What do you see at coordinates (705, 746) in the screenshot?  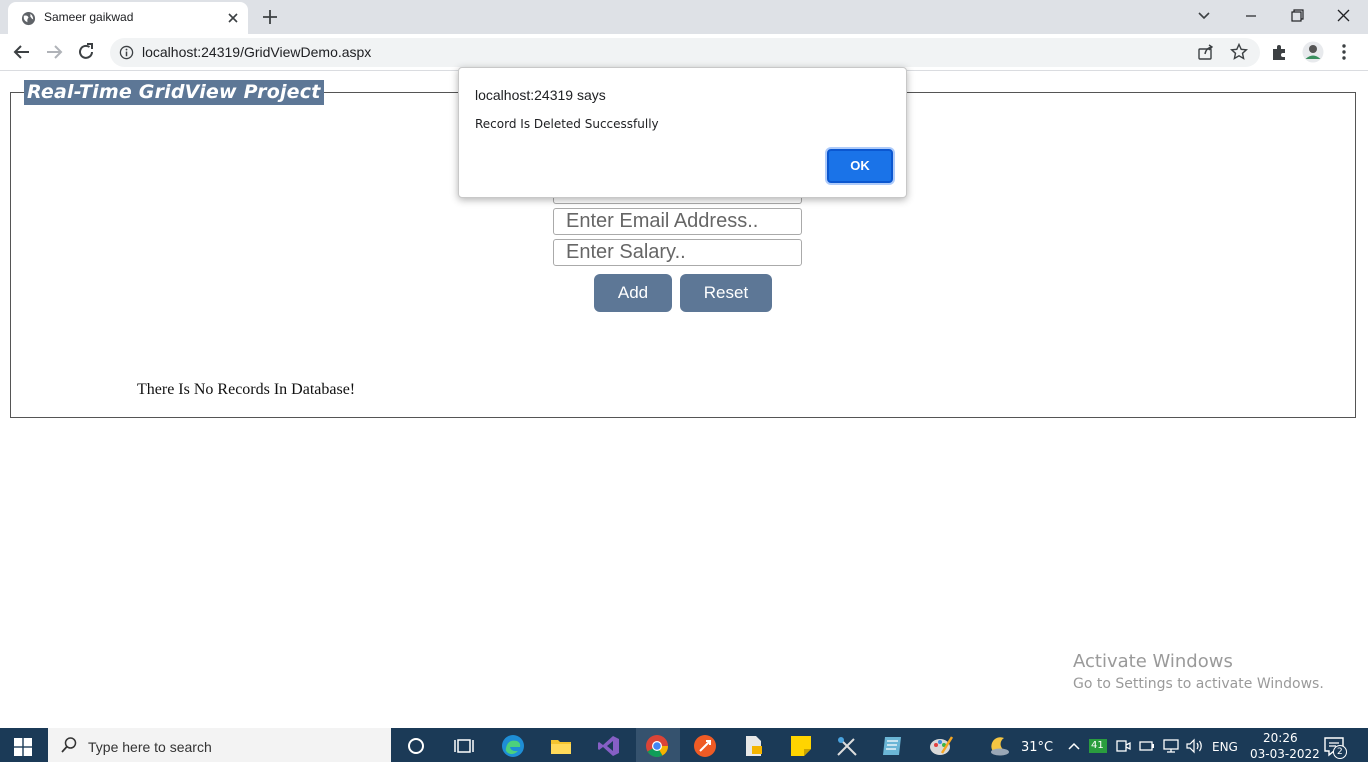 I see `postman-icon` at bounding box center [705, 746].